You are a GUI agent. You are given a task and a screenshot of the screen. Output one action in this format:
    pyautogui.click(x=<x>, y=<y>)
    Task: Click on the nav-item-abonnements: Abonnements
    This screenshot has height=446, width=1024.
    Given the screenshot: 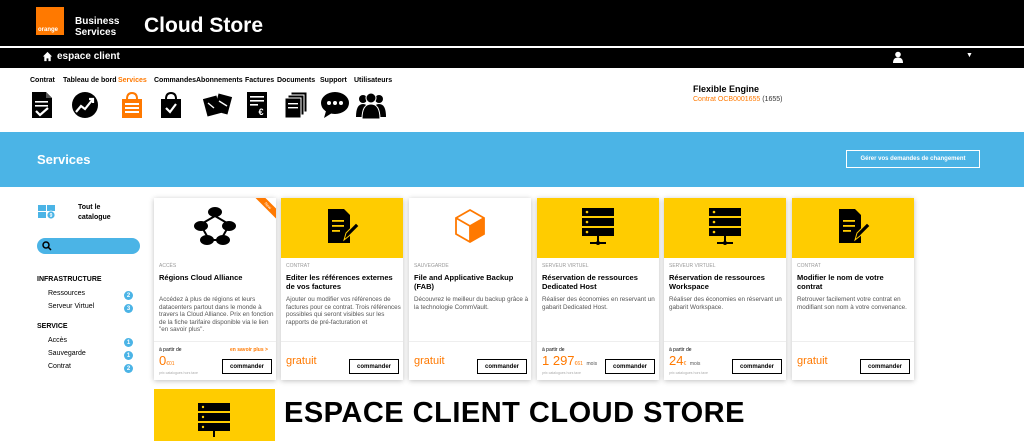 What is the action you would take?
    pyautogui.click(x=219, y=97)
    